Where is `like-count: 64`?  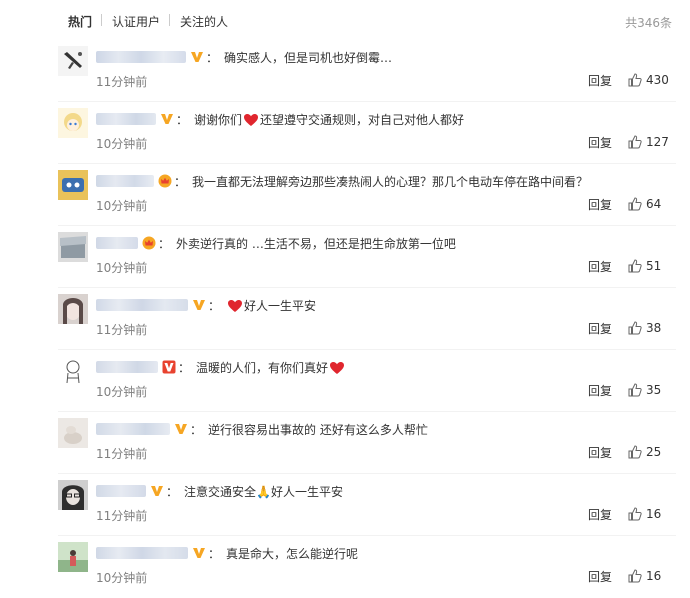
like-count: 64 is located at coordinates (654, 204).